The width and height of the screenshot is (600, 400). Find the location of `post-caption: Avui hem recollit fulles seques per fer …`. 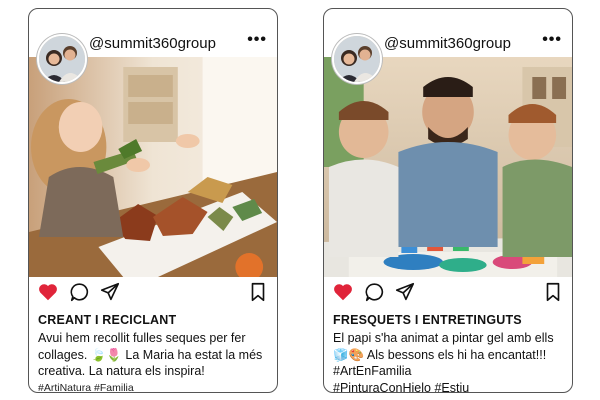

post-caption: Avui hem recollit fulles seques per fer … is located at coordinates (155, 361).